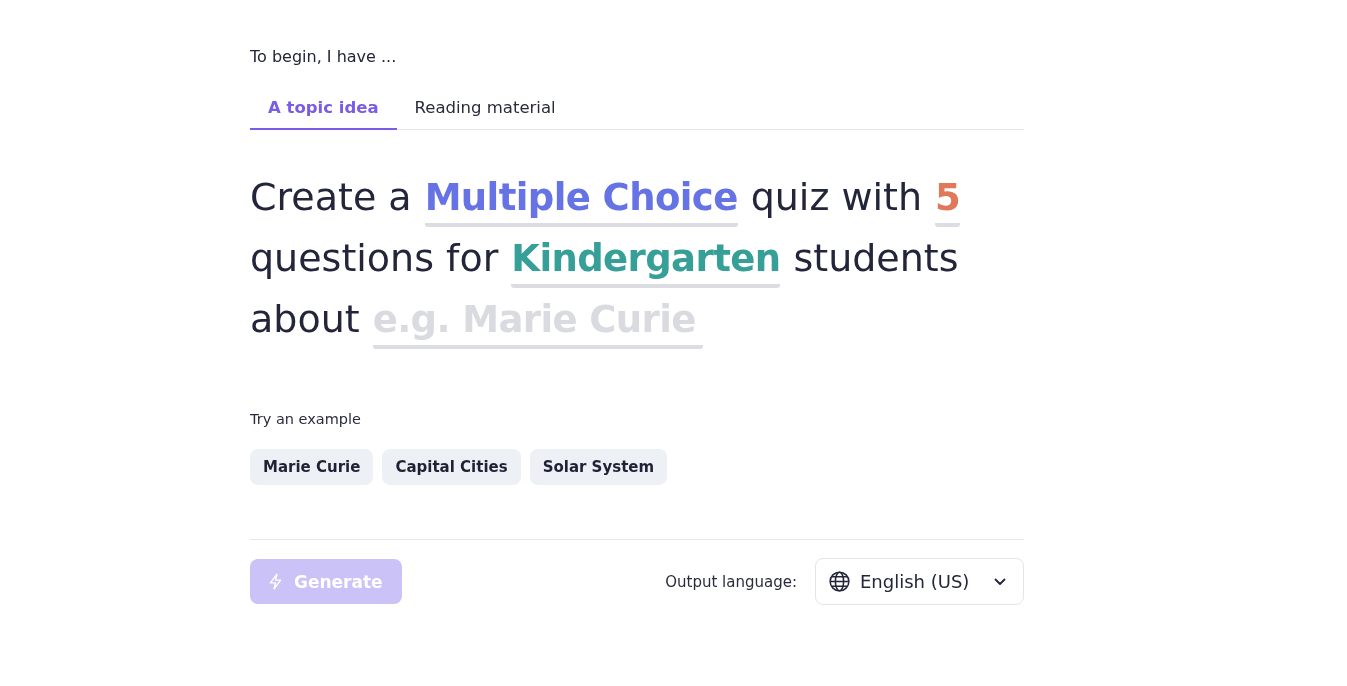 The image size is (1347, 686). What do you see at coordinates (275, 581) in the screenshot?
I see `lightning-icon` at bounding box center [275, 581].